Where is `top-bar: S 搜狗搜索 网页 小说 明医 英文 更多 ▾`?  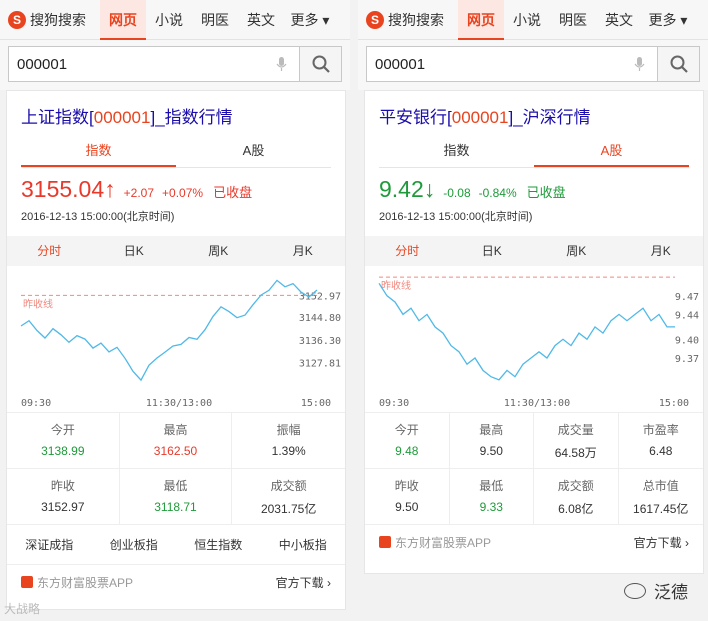 top-bar: S 搜狗搜索 网页 小说 明医 英文 更多 ▾ is located at coordinates (175, 20).